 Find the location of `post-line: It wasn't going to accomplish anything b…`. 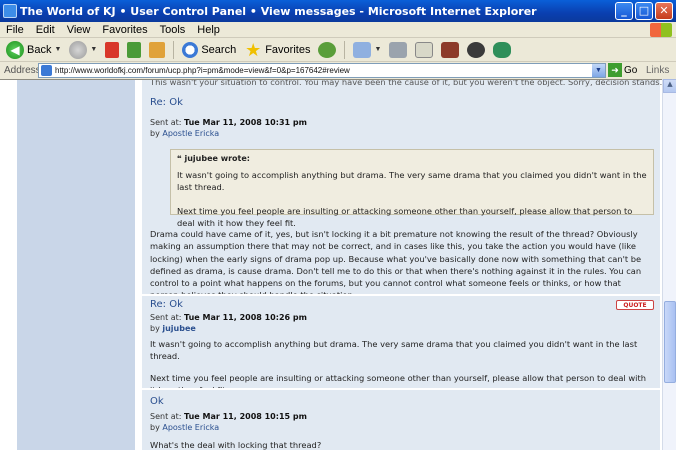

post-line: It wasn't going to accomplish anything b… is located at coordinates (394, 350).